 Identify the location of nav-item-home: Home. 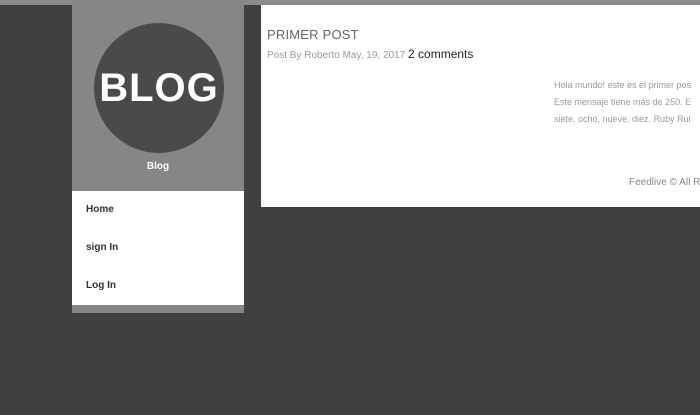
(158, 210).